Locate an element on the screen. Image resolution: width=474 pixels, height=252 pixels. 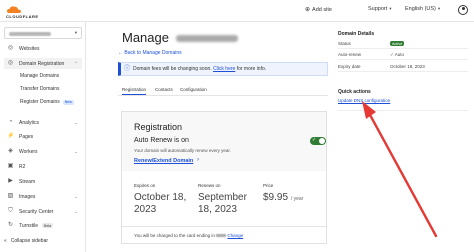
sidebar-item-images: ▨ Images ⌄ is located at coordinates (43, 196).